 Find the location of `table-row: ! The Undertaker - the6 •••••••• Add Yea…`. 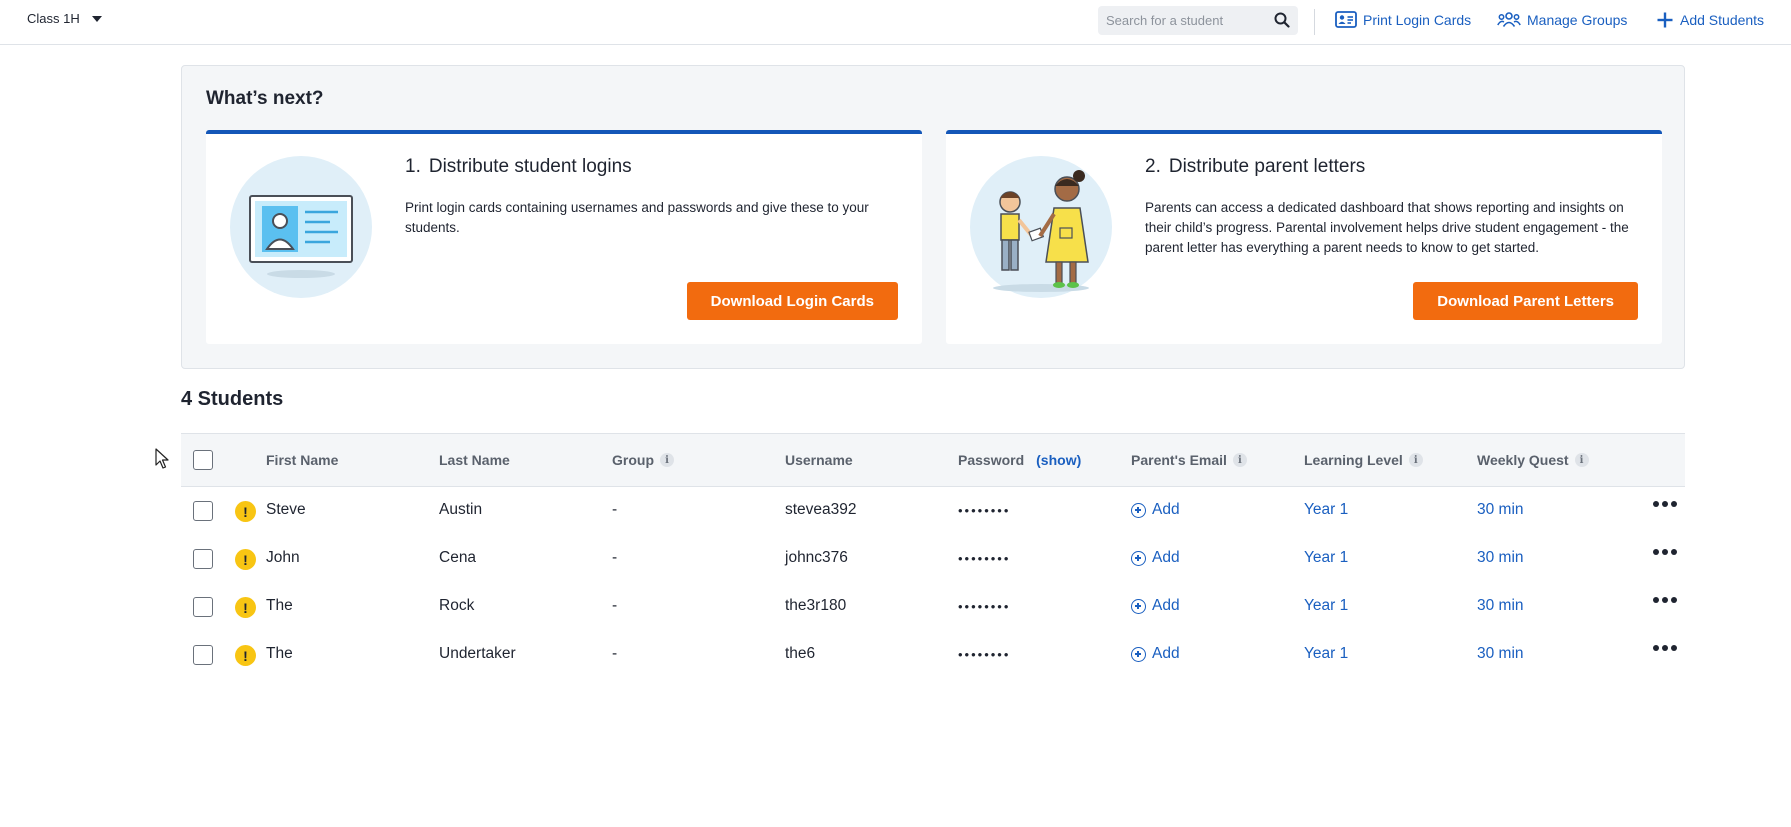

table-row: ! The Undertaker - the6 •••••••• Add Yea… is located at coordinates (933, 655).